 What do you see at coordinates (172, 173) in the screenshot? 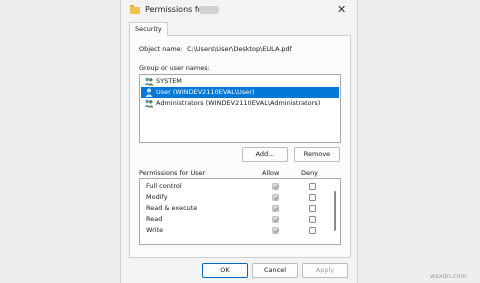
I see `permissions-for-label: Permissions for User` at bounding box center [172, 173].